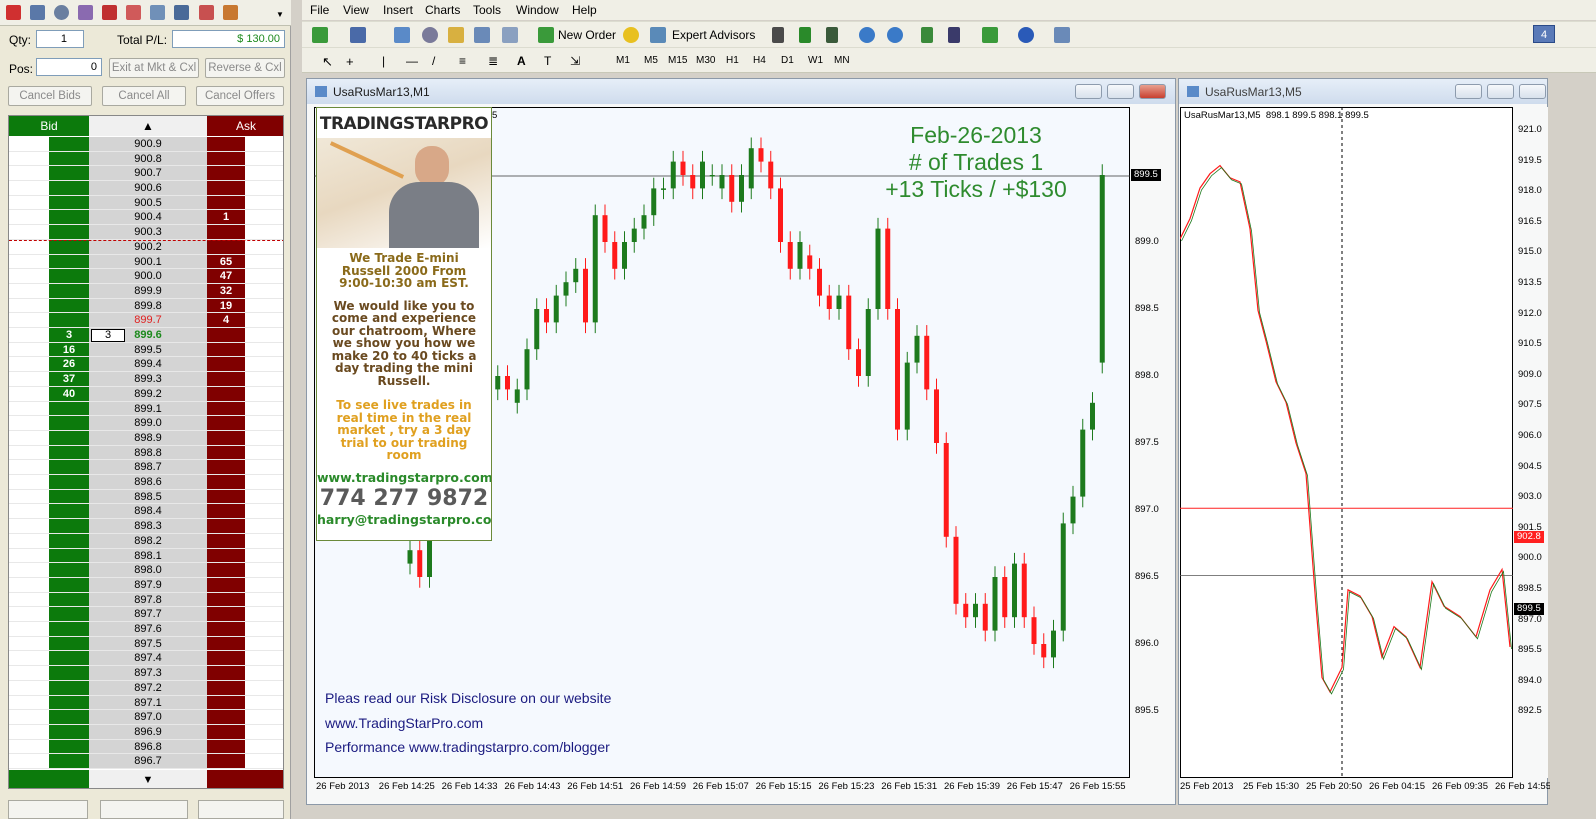 This screenshot has width=1596, height=819. What do you see at coordinates (206, 12) in the screenshot?
I see `tools-icon` at bounding box center [206, 12].